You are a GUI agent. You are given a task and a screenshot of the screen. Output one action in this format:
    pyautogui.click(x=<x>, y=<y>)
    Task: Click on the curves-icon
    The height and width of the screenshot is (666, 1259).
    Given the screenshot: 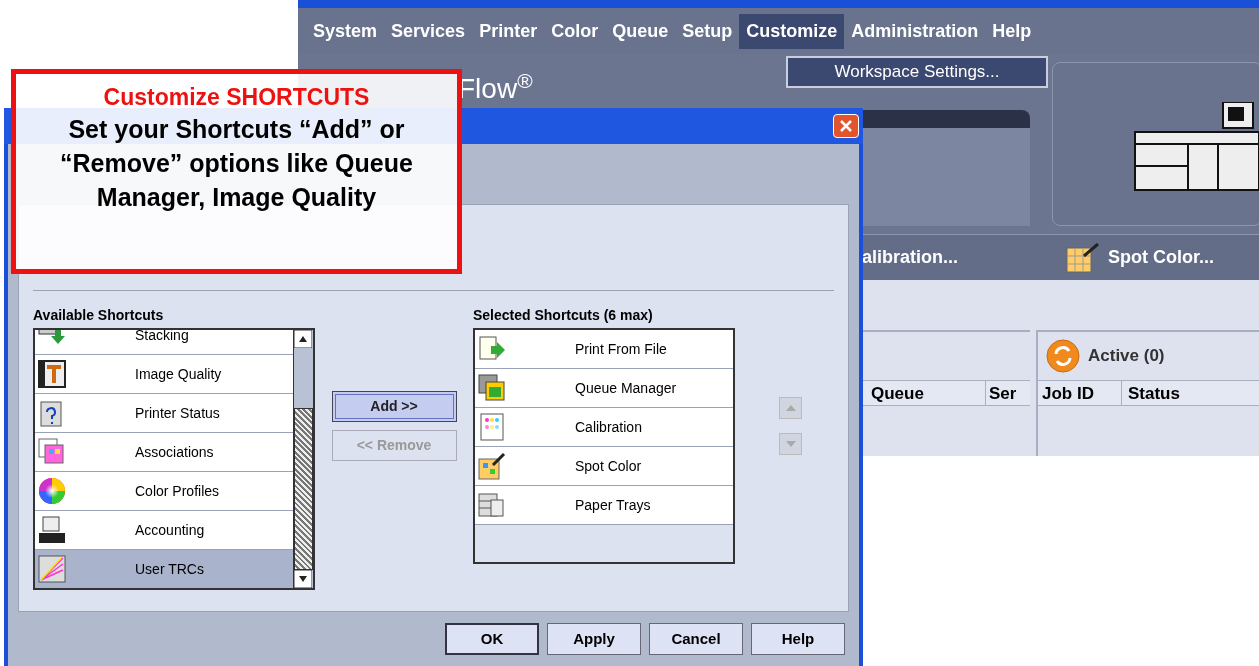 What is the action you would take?
    pyautogui.click(x=52, y=569)
    